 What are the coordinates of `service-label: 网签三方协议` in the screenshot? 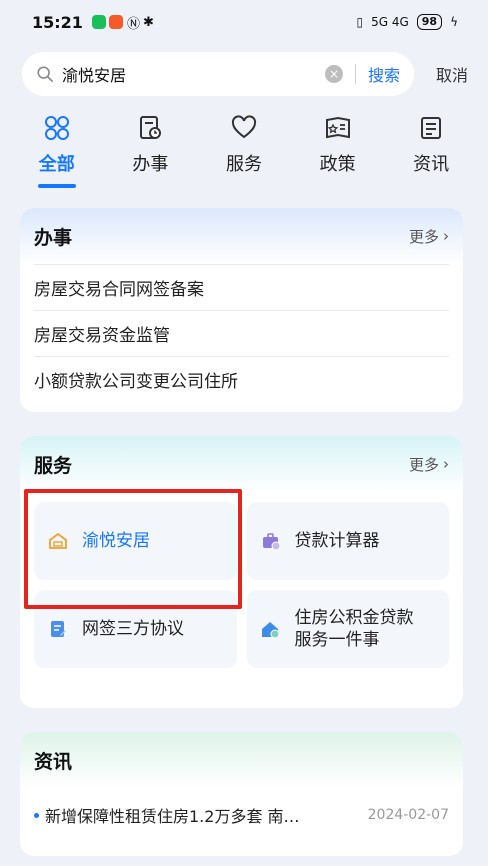 It's located at (133, 629).